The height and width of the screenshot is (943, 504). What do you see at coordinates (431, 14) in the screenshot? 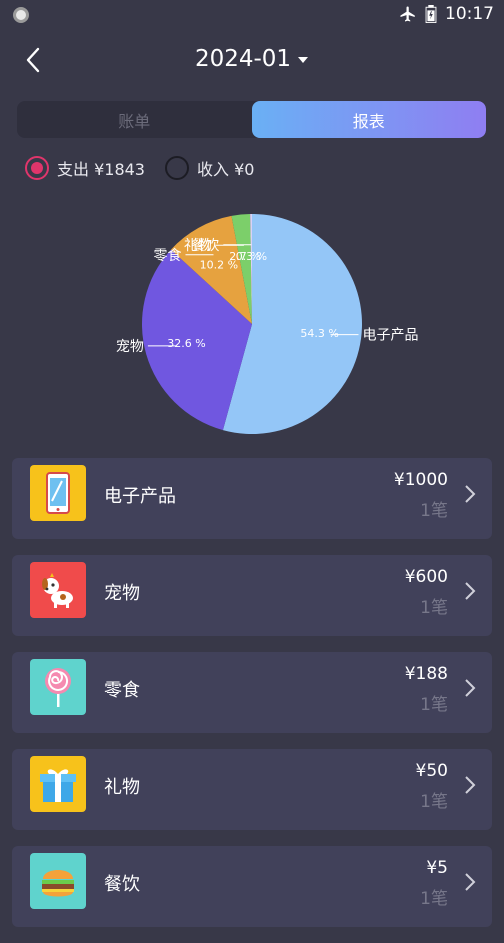
I see `battery-icon` at bounding box center [431, 14].